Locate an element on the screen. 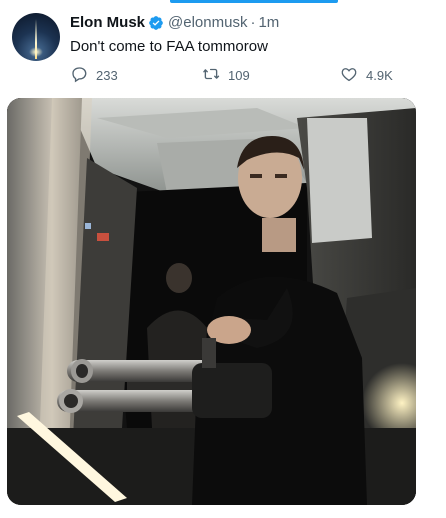 This screenshot has height=518, width=446. avatar is located at coordinates (36, 37).